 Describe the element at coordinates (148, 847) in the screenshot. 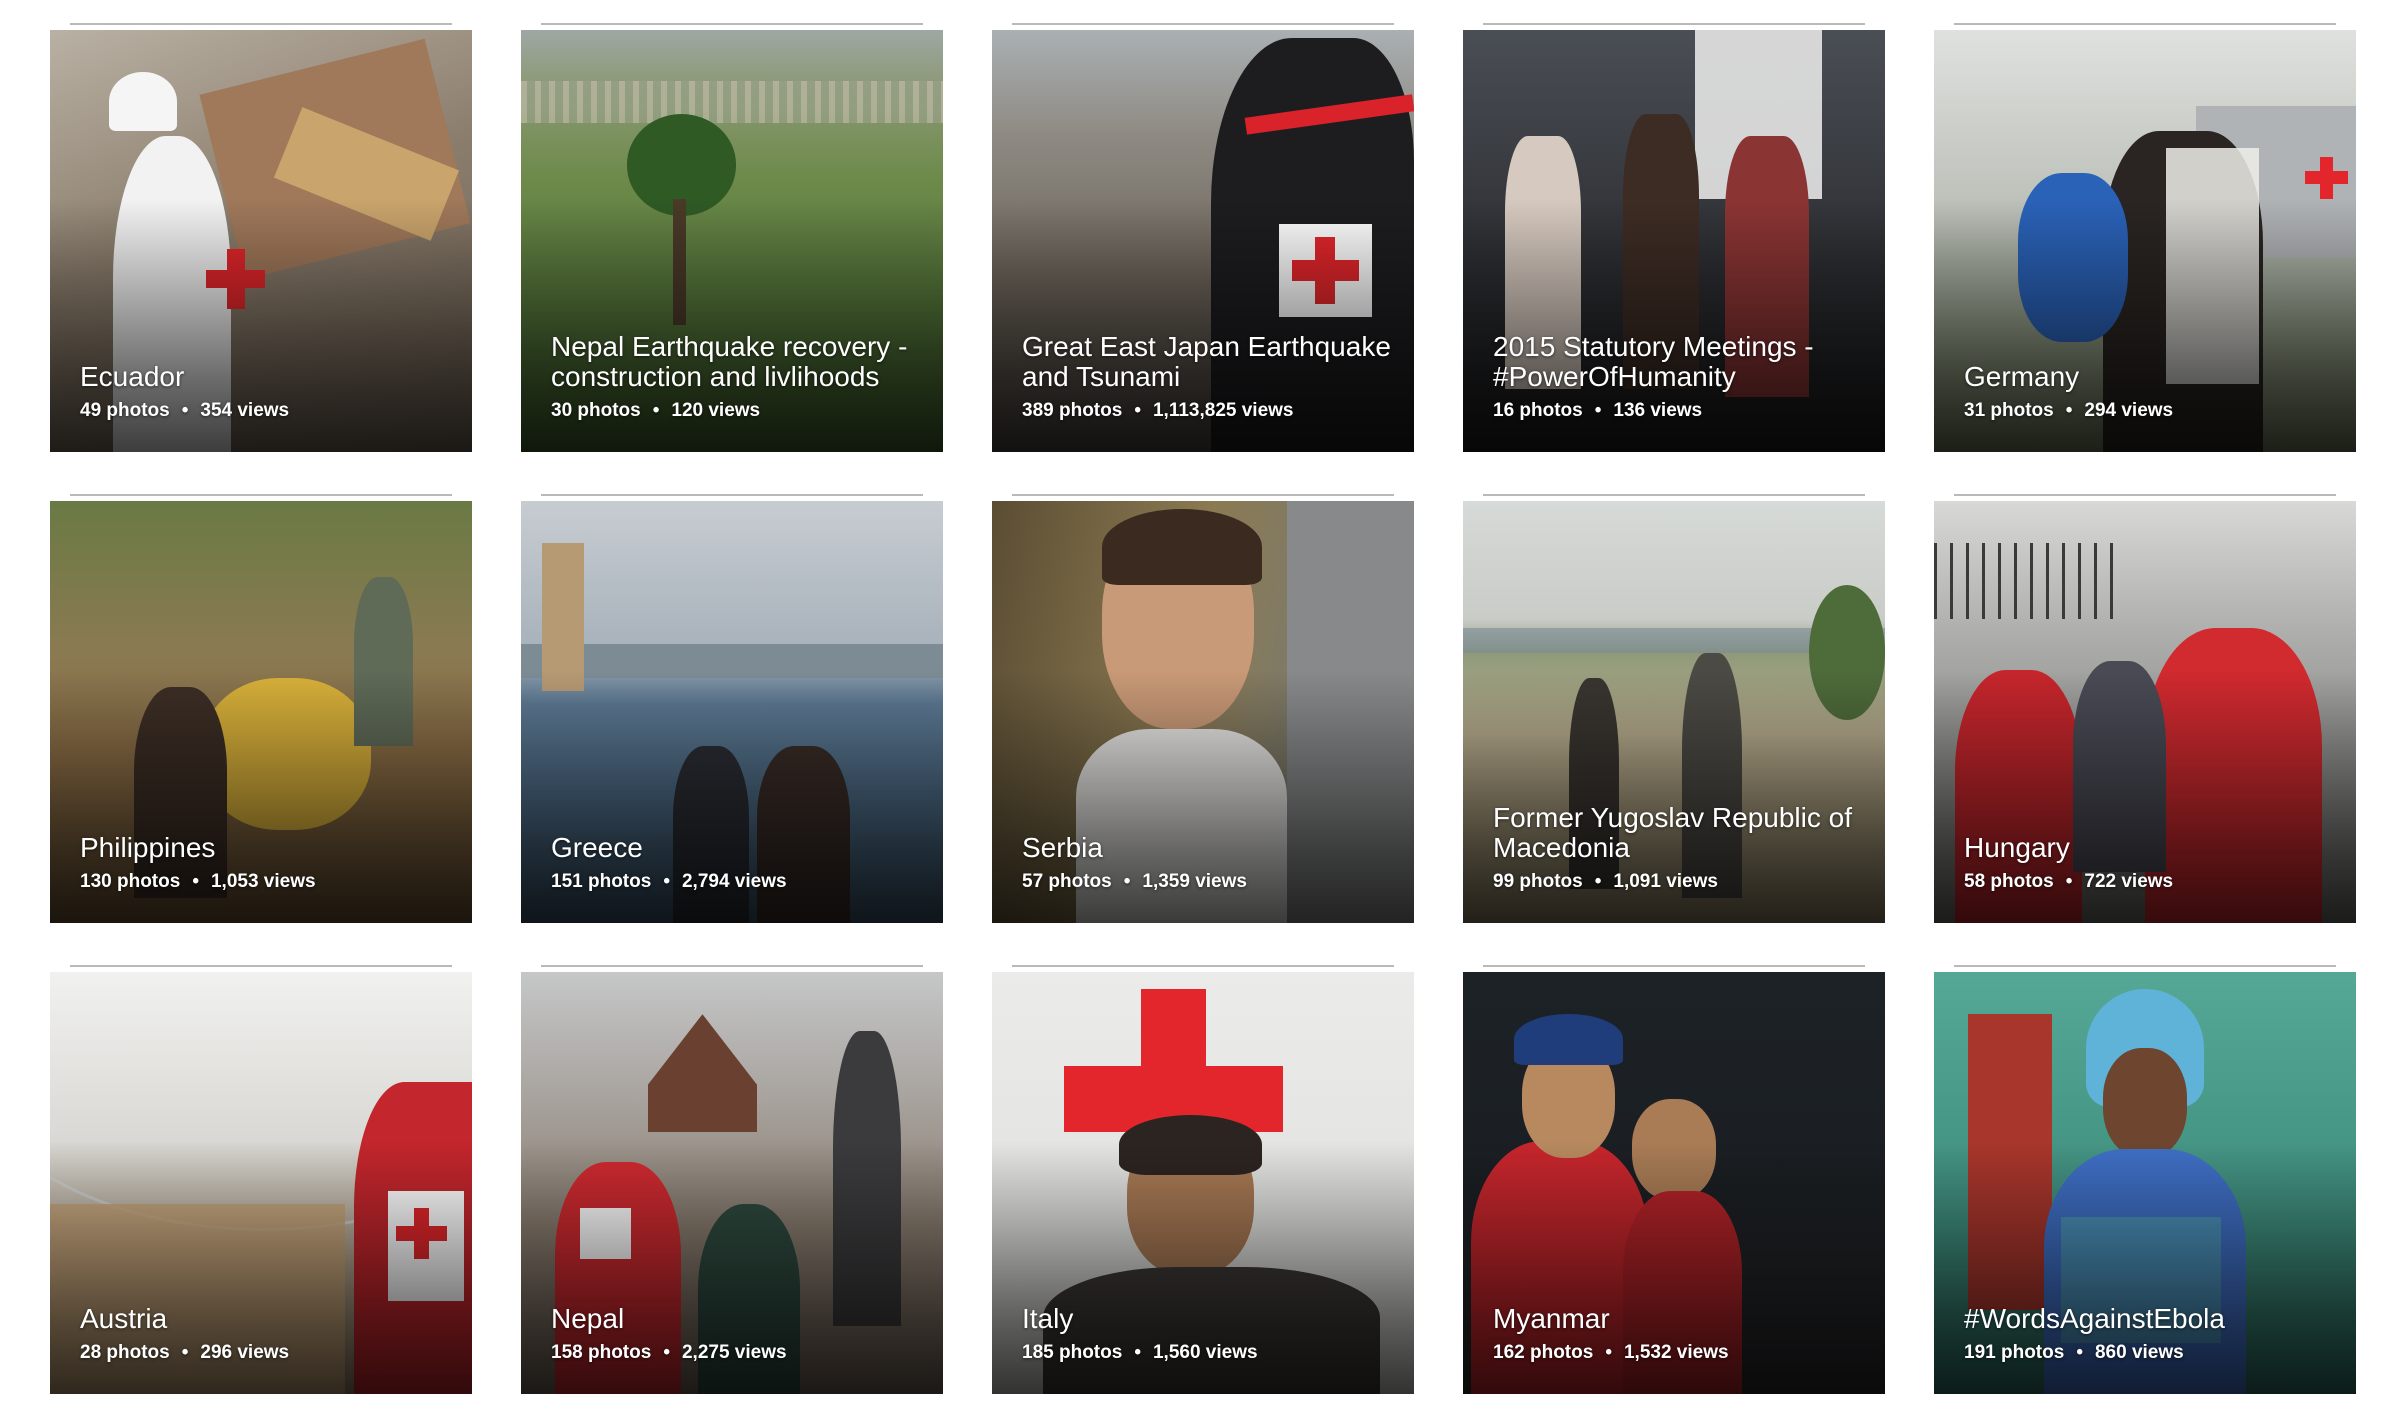

I see `album-title: Philippines` at that location.